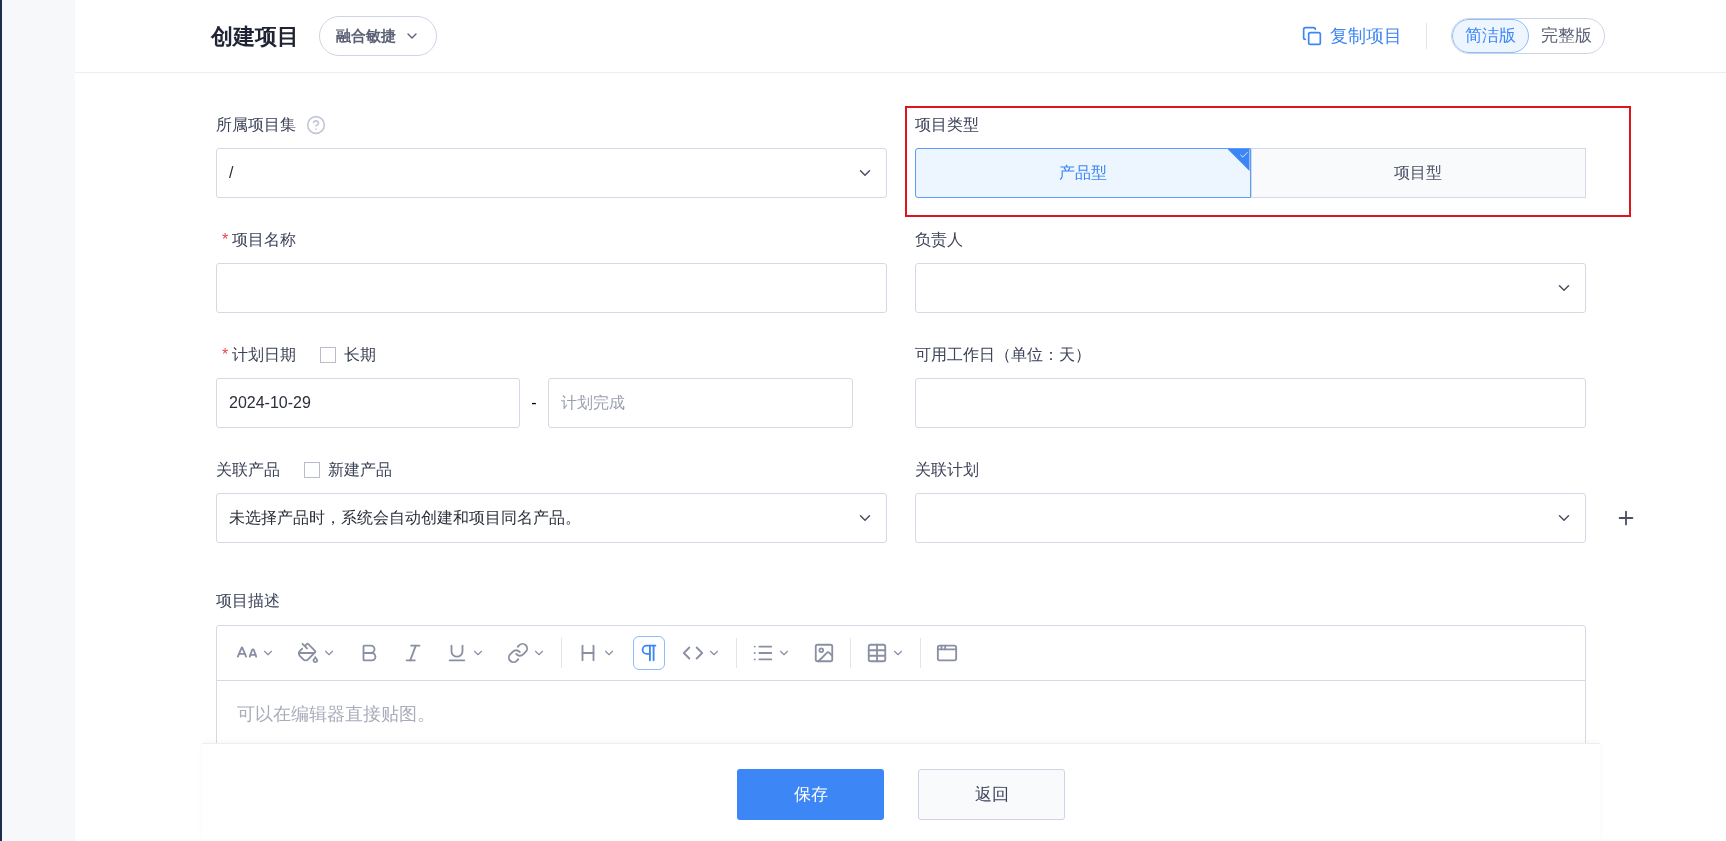 The image size is (1726, 841). What do you see at coordinates (1352, 36) in the screenshot?
I see `copy-project-link: 复制项目` at bounding box center [1352, 36].